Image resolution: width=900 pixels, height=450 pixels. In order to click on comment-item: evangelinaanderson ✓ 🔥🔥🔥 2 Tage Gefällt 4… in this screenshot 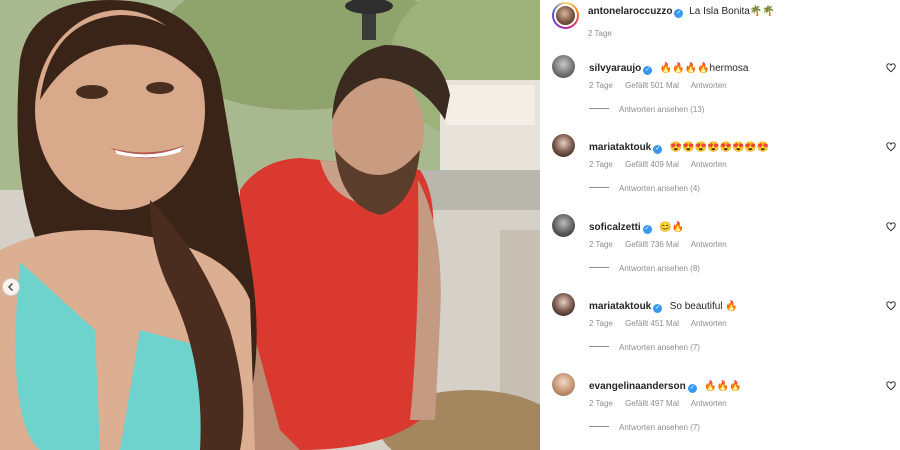, I will do `click(726, 408)`.